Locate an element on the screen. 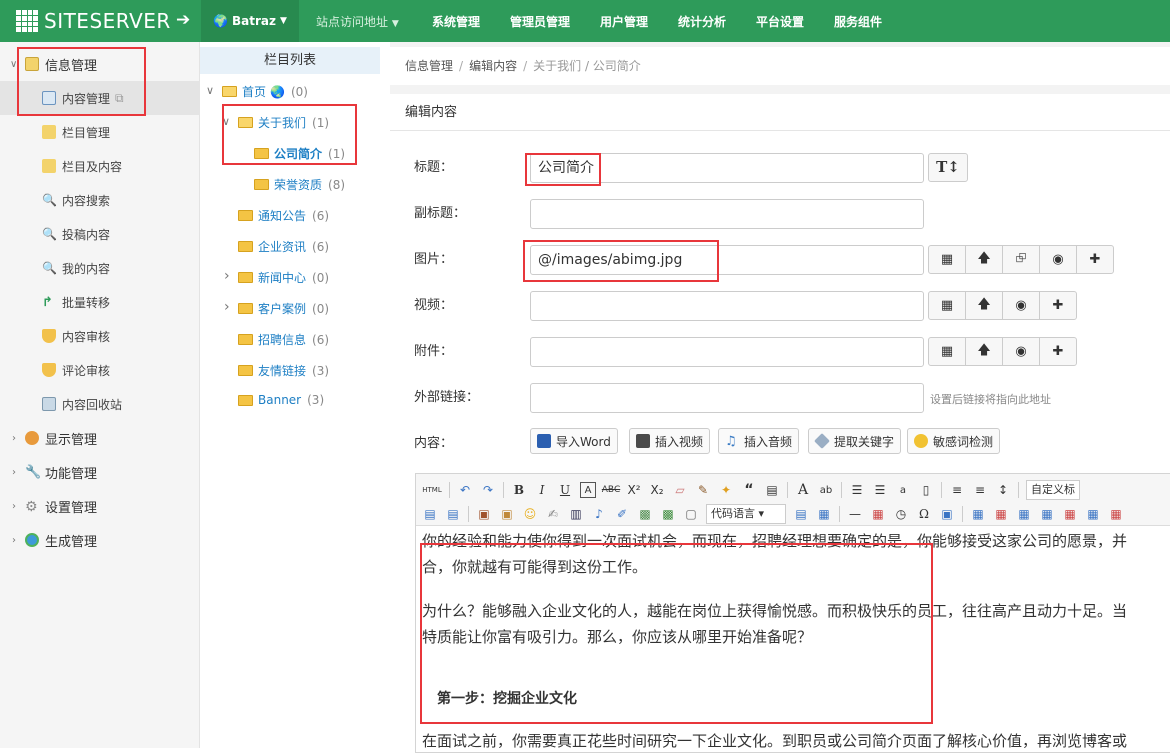 The image size is (1170, 754). arrow-left-icon: ➔ is located at coordinates (183, 20).